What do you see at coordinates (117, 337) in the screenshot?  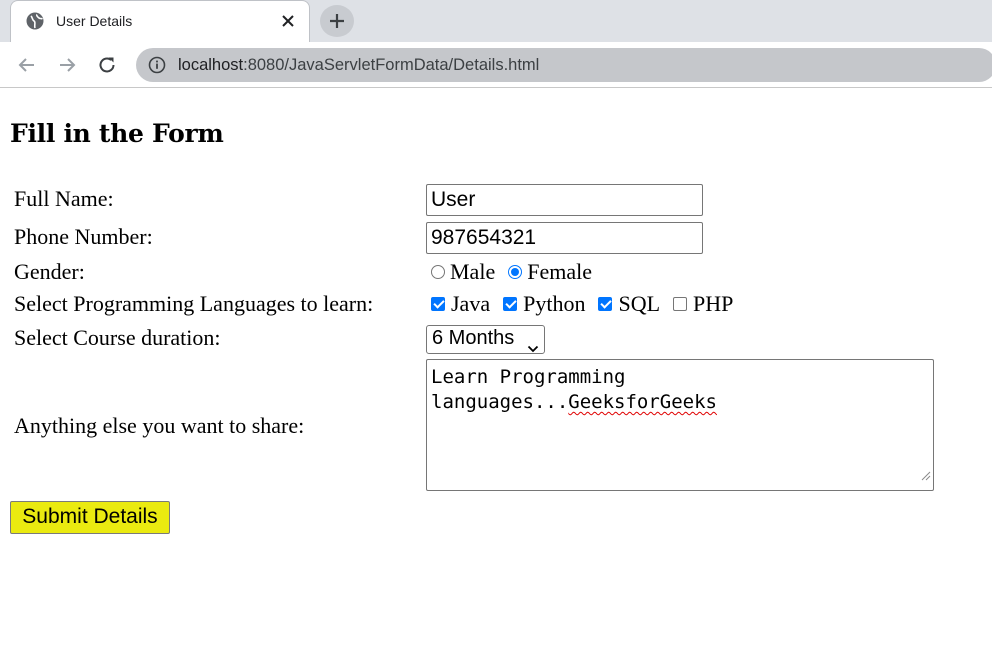 I see `course-duration-label: Select Course duration:` at bounding box center [117, 337].